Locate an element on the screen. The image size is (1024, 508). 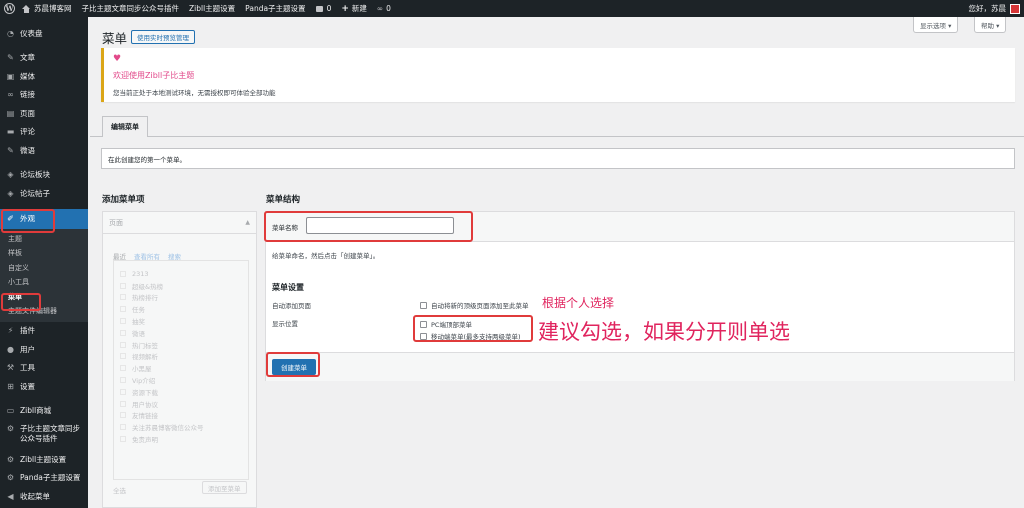
adminbar-panda-settings-link: Panda子主题设置 is located at coordinates (275, 8).